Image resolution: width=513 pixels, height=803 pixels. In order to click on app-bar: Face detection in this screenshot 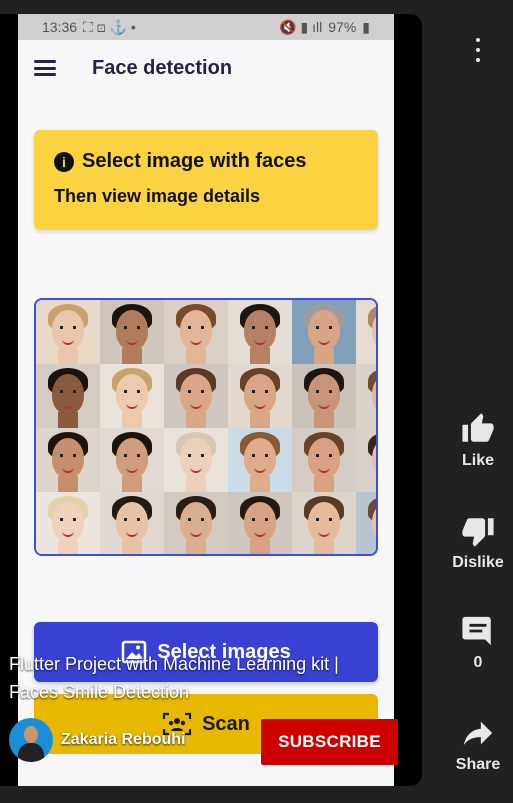, I will do `click(206, 68)`.